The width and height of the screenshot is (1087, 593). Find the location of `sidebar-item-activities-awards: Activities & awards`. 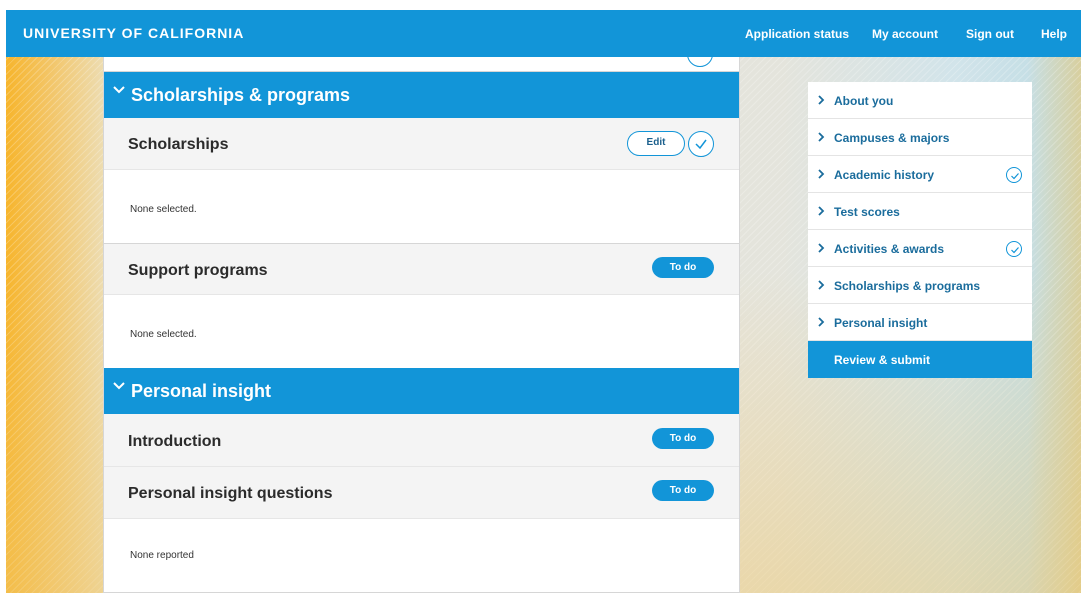

sidebar-item-activities-awards: Activities & awards is located at coordinates (920, 248).